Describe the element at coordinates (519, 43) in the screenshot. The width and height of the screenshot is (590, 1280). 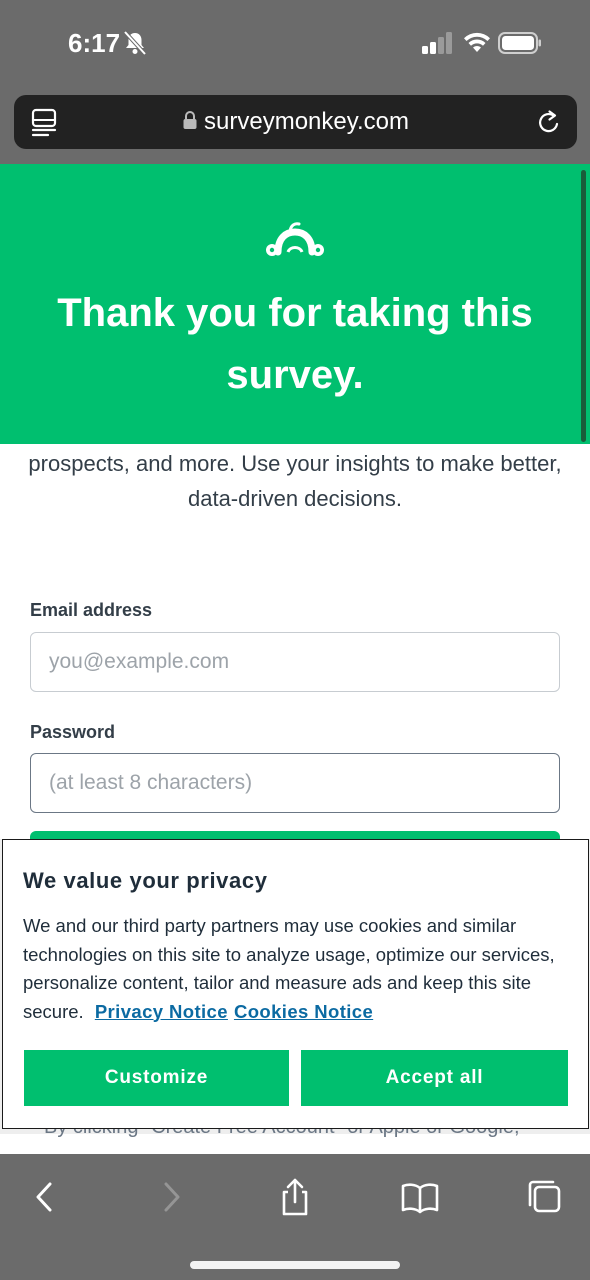
I see `battery-icon` at that location.